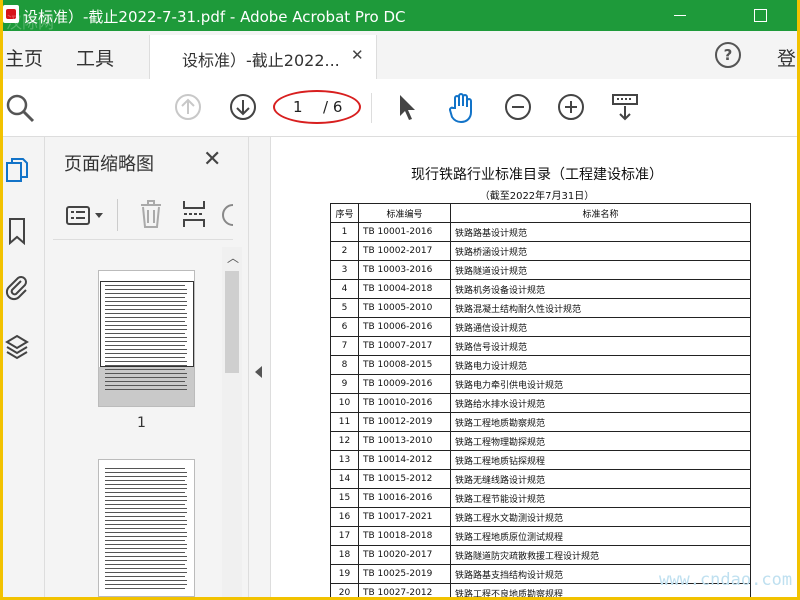  What do you see at coordinates (212, 159) in the screenshot?
I see `close-panel-icon: ✕` at bounding box center [212, 159].